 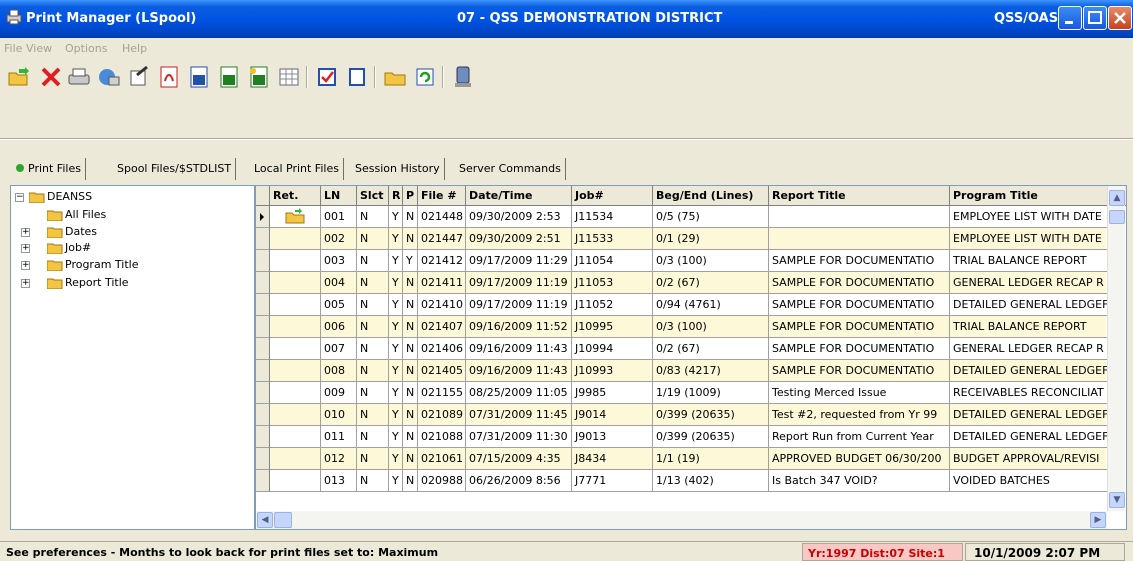 What do you see at coordinates (265, 520) in the screenshot?
I see `scroll-left-button: ◀` at bounding box center [265, 520].